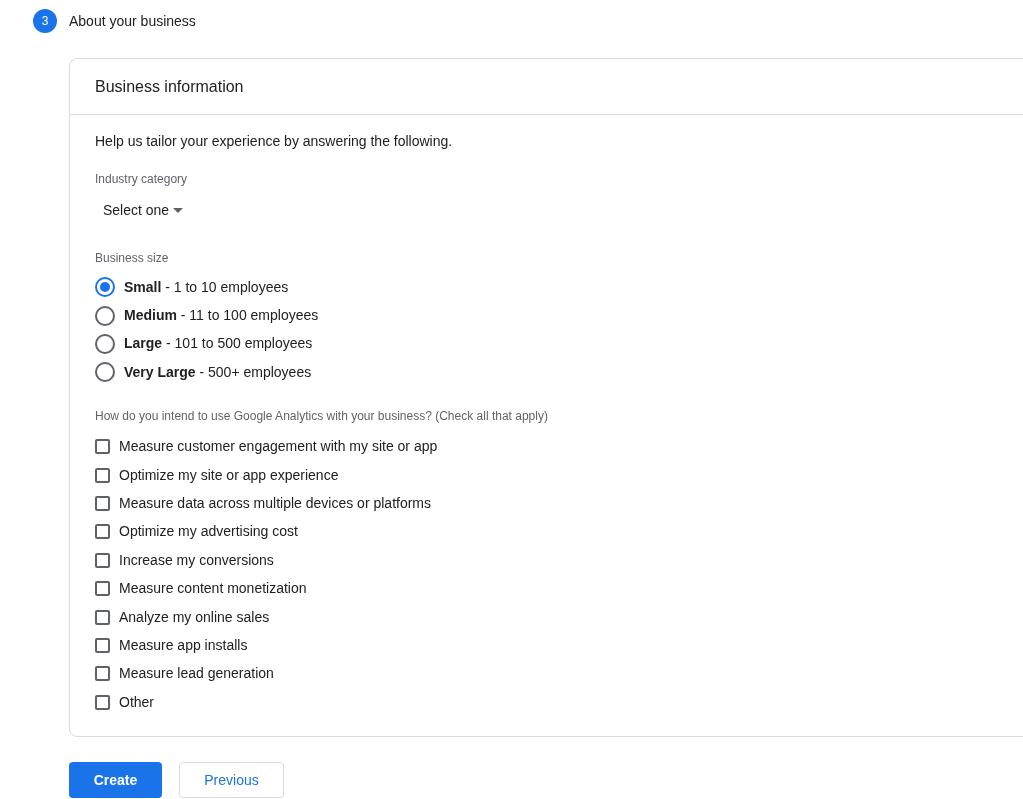  Describe the element at coordinates (143, 210) in the screenshot. I see `industry-dropdown: Select one` at that location.